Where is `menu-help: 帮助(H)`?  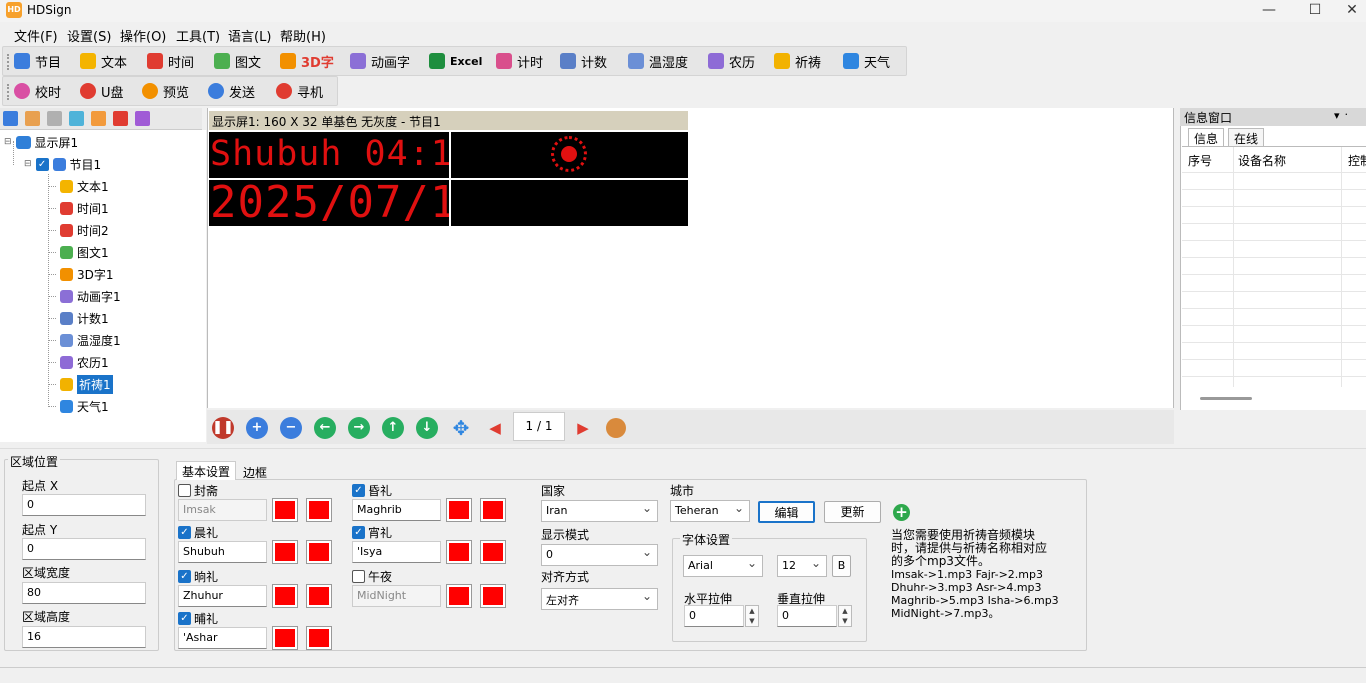
menu-help: 帮助(H) is located at coordinates (303, 35).